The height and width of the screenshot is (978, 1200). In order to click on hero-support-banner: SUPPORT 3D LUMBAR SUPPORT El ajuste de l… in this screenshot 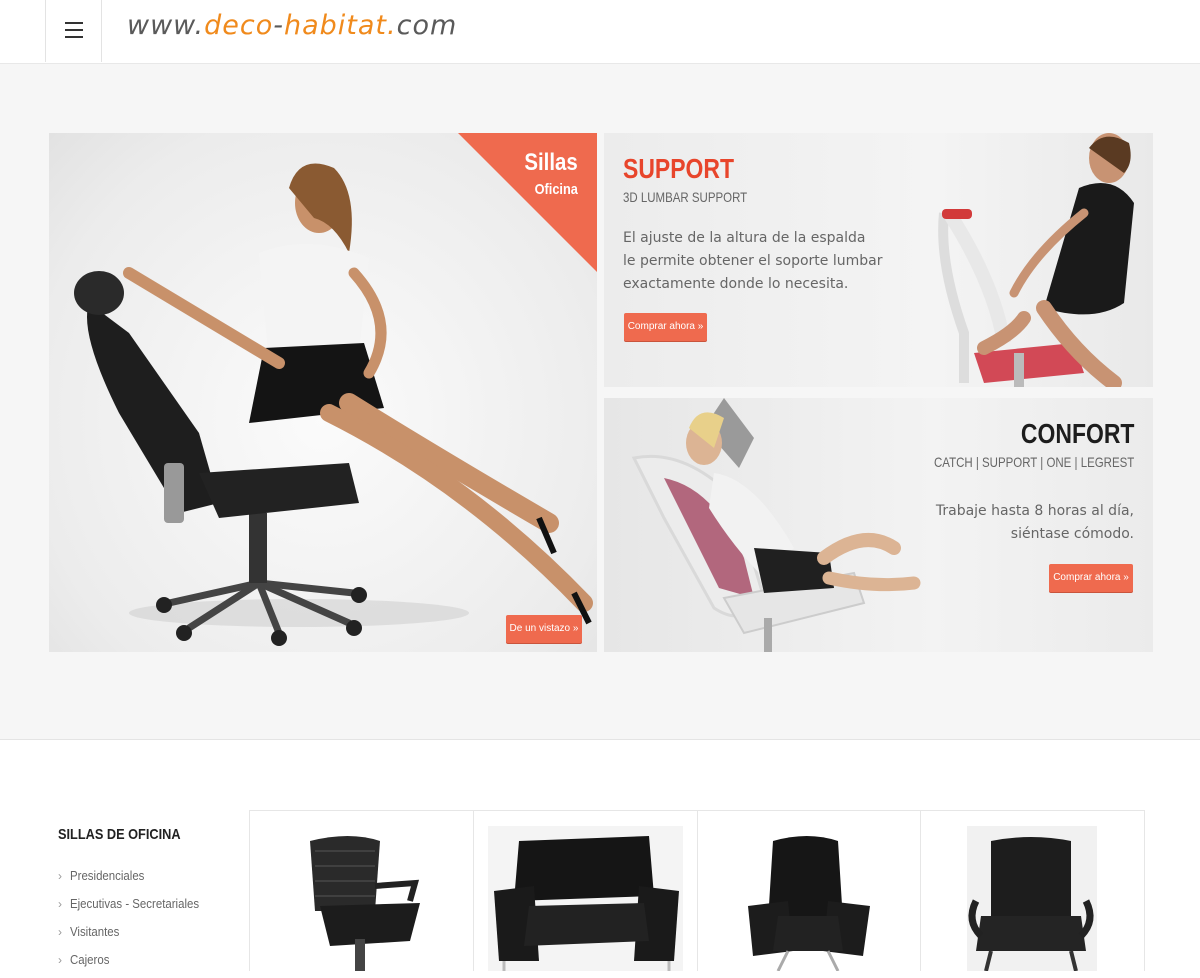, I will do `click(878, 260)`.